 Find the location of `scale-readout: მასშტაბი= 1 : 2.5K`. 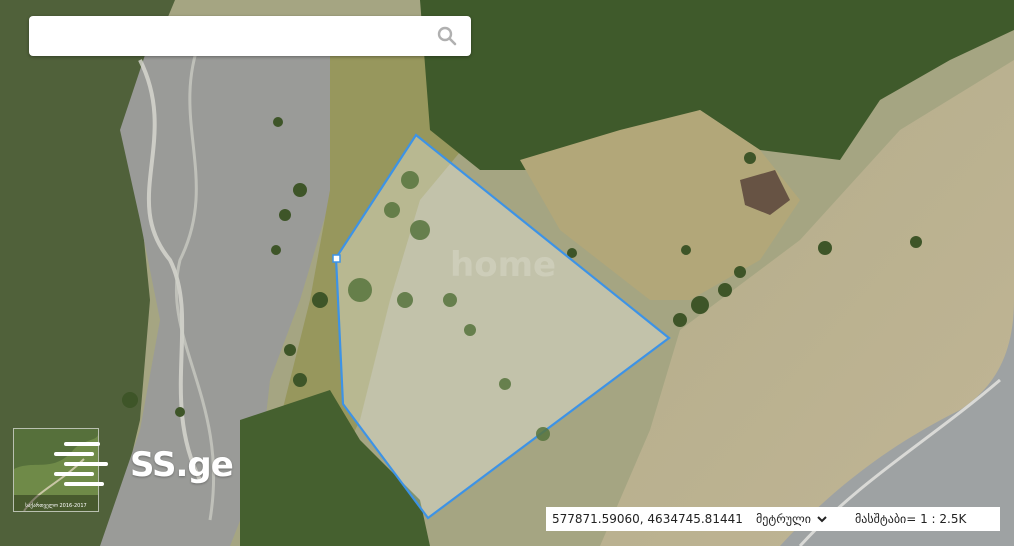

scale-readout: მასშტაბი= 1 : 2.5K is located at coordinates (911, 519).